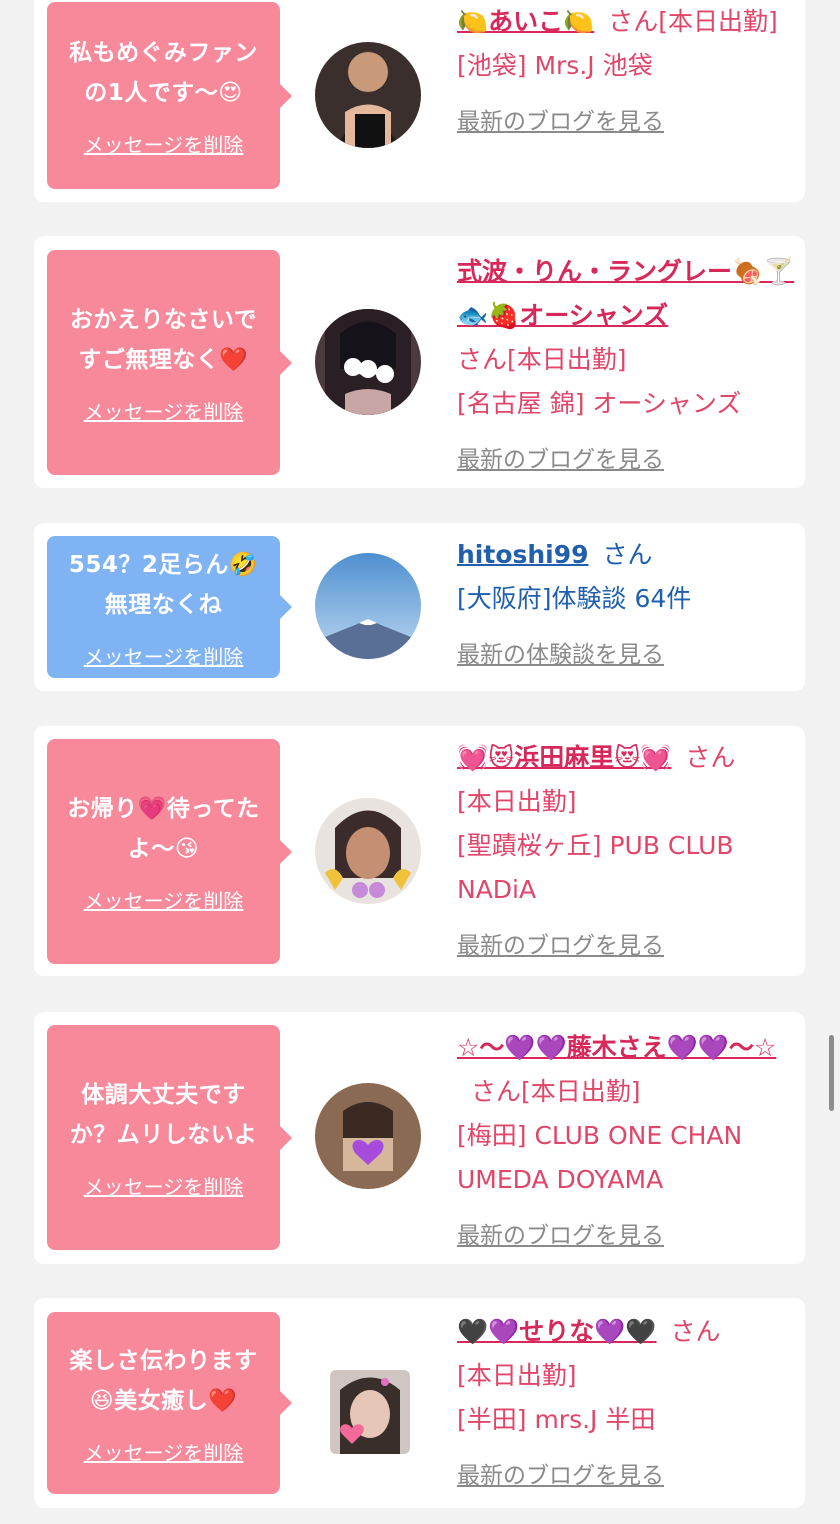 Image resolution: width=840 pixels, height=1524 pixels. I want to click on message-bubble: おかえりなさいで すご無理なく❤️ メッセージを削除, so click(169, 362).